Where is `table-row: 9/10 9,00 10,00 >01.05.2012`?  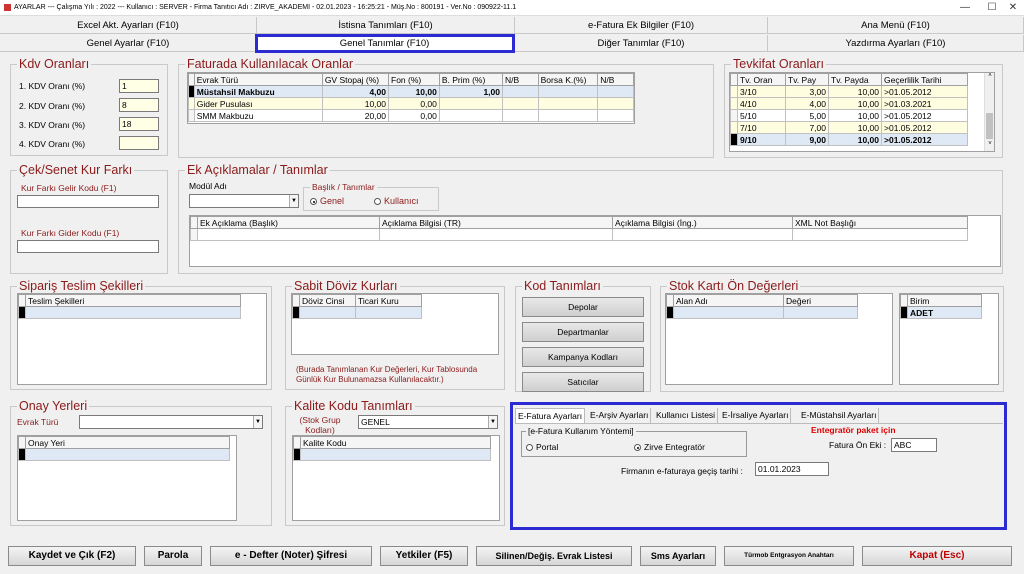 table-row: 9/10 9,00 10,00 >01.05.2012 is located at coordinates (849, 139).